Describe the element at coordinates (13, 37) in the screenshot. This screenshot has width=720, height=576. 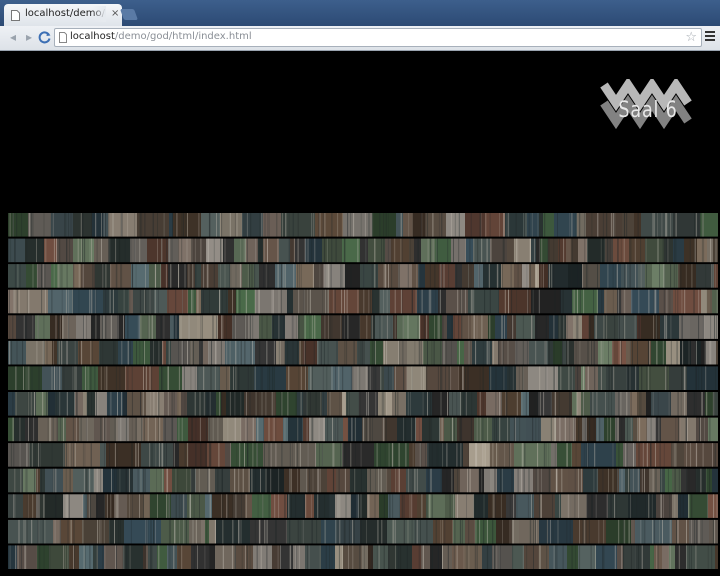
I see `back-arrow-icon: ◂` at that location.